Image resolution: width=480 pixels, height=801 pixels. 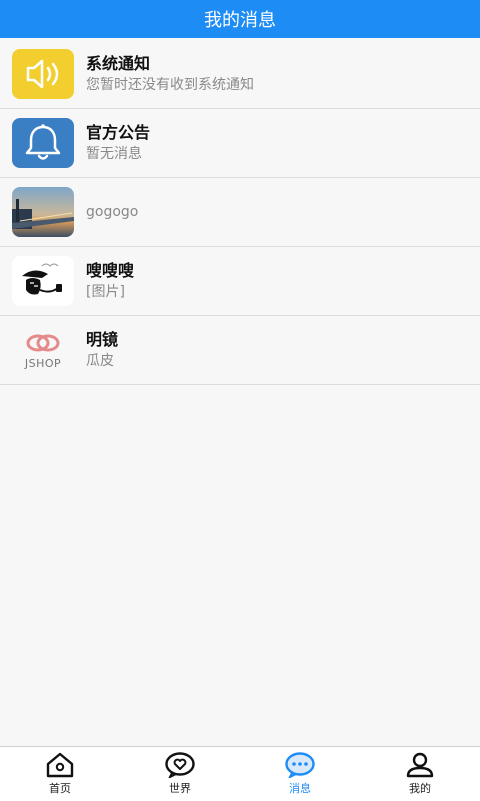 What do you see at coordinates (105, 292) in the screenshot?
I see `message-preview: [图片]` at bounding box center [105, 292].